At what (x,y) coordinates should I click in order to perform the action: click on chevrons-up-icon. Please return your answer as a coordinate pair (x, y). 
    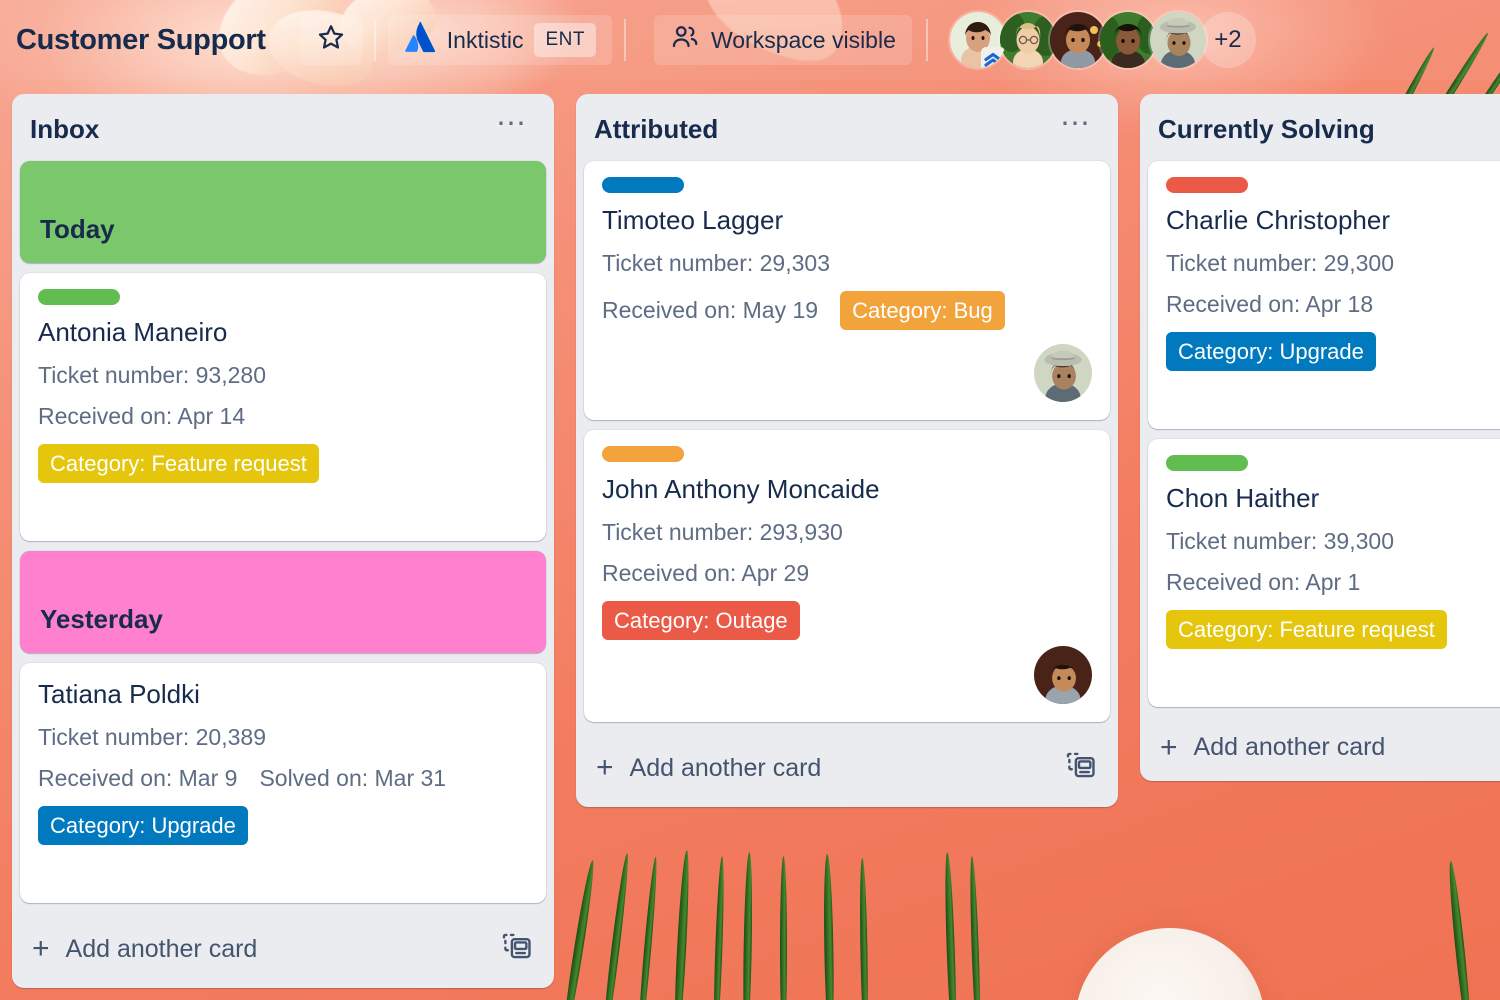
    Looking at the image, I should click on (993, 57).